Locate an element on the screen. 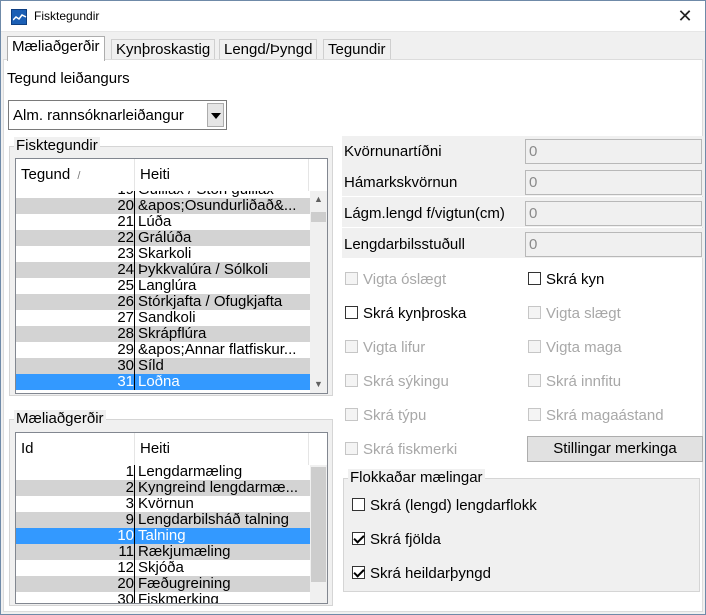  checkbox-skra-magaastand: Skrá magaástand is located at coordinates (596, 415).